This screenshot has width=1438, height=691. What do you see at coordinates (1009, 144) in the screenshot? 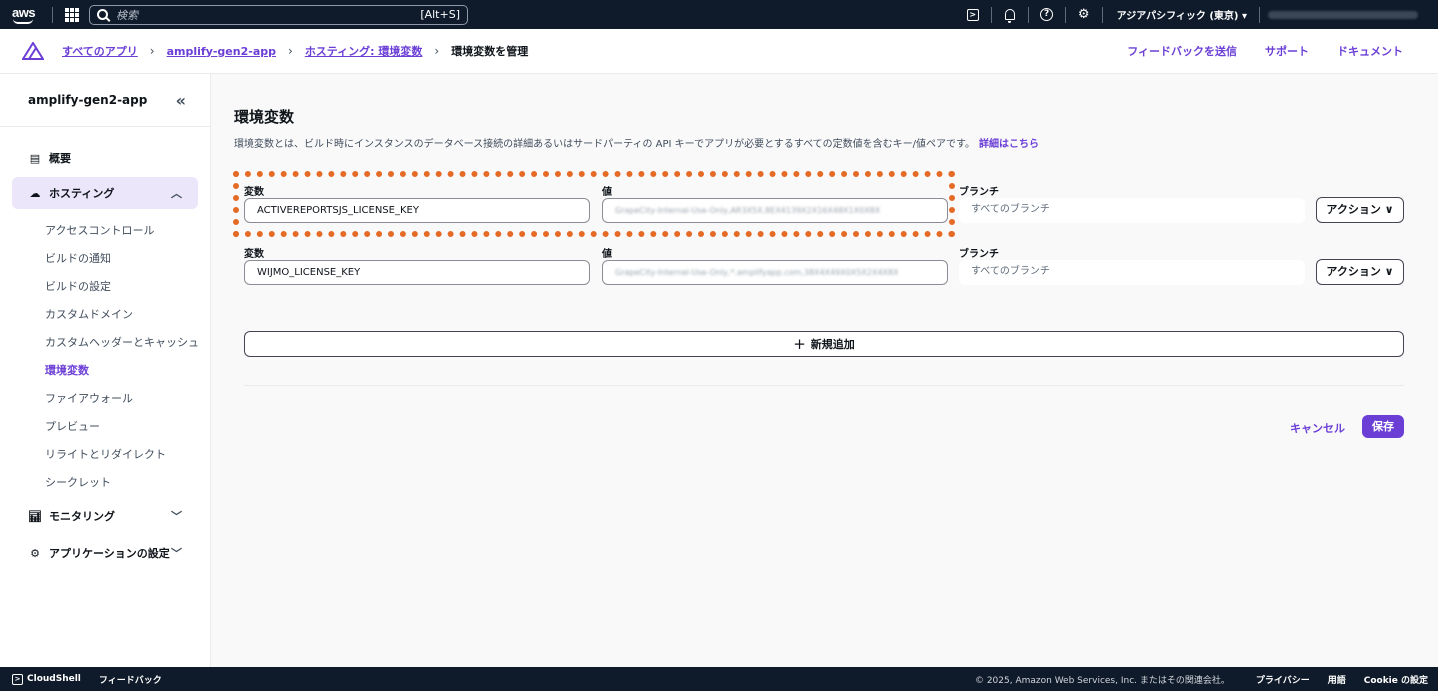
I see `learn-more-link: 詳細はこちら` at bounding box center [1009, 144].